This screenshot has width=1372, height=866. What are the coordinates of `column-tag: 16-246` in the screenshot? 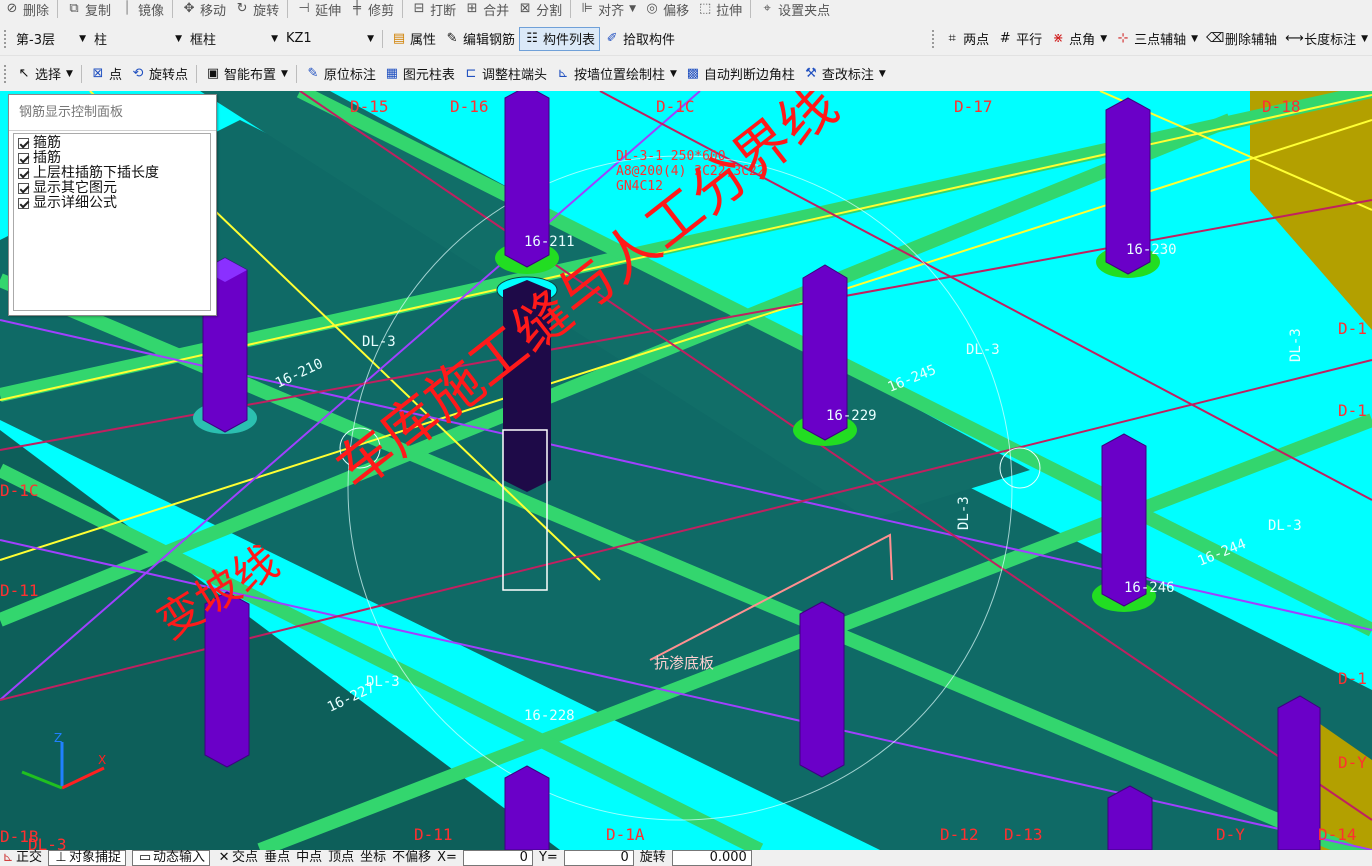 It's located at (1149, 588).